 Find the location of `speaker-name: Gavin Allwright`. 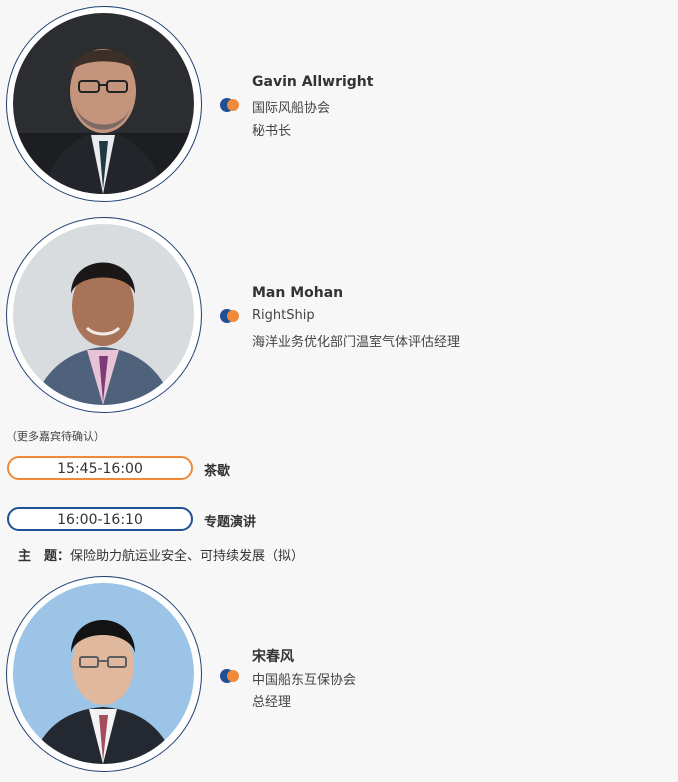

speaker-name: Gavin Allwright is located at coordinates (313, 82).